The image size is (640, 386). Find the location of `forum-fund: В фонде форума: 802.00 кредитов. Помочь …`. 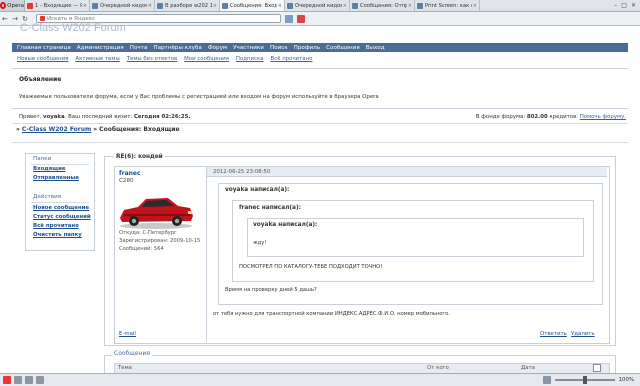

forum-fund: В фонде форума: 802.00 кредитов. Помочь … is located at coordinates (550, 117).